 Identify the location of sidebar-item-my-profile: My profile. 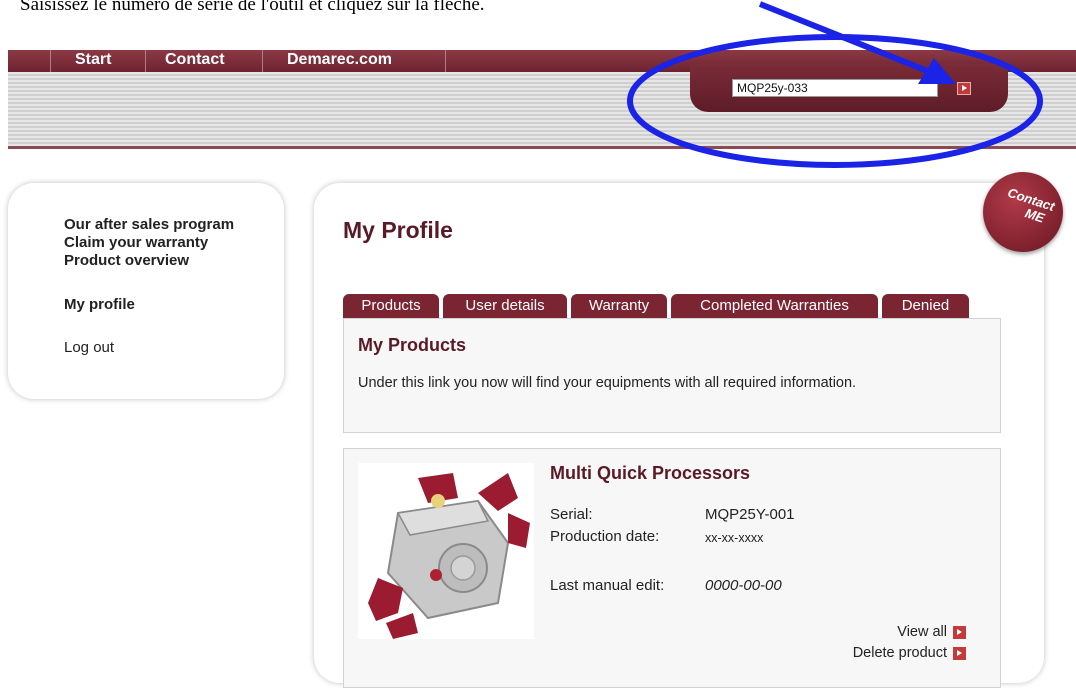
(99, 304).